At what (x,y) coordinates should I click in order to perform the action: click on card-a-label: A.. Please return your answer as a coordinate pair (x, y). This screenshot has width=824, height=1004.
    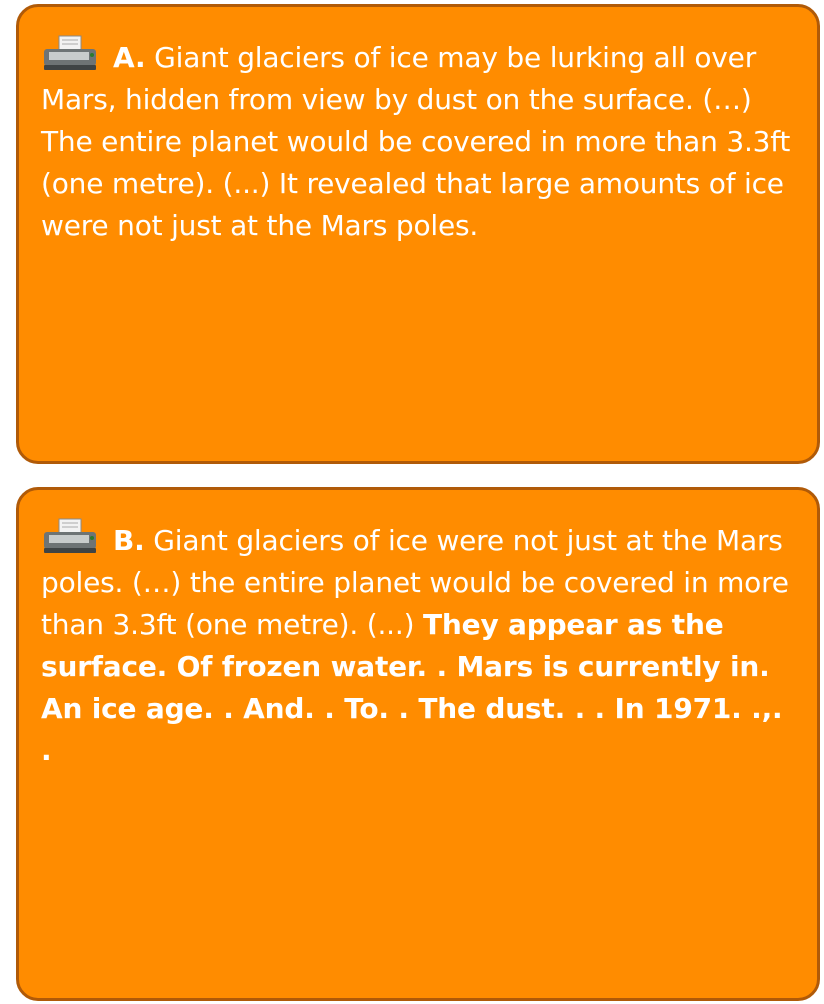
    Looking at the image, I should click on (129, 57).